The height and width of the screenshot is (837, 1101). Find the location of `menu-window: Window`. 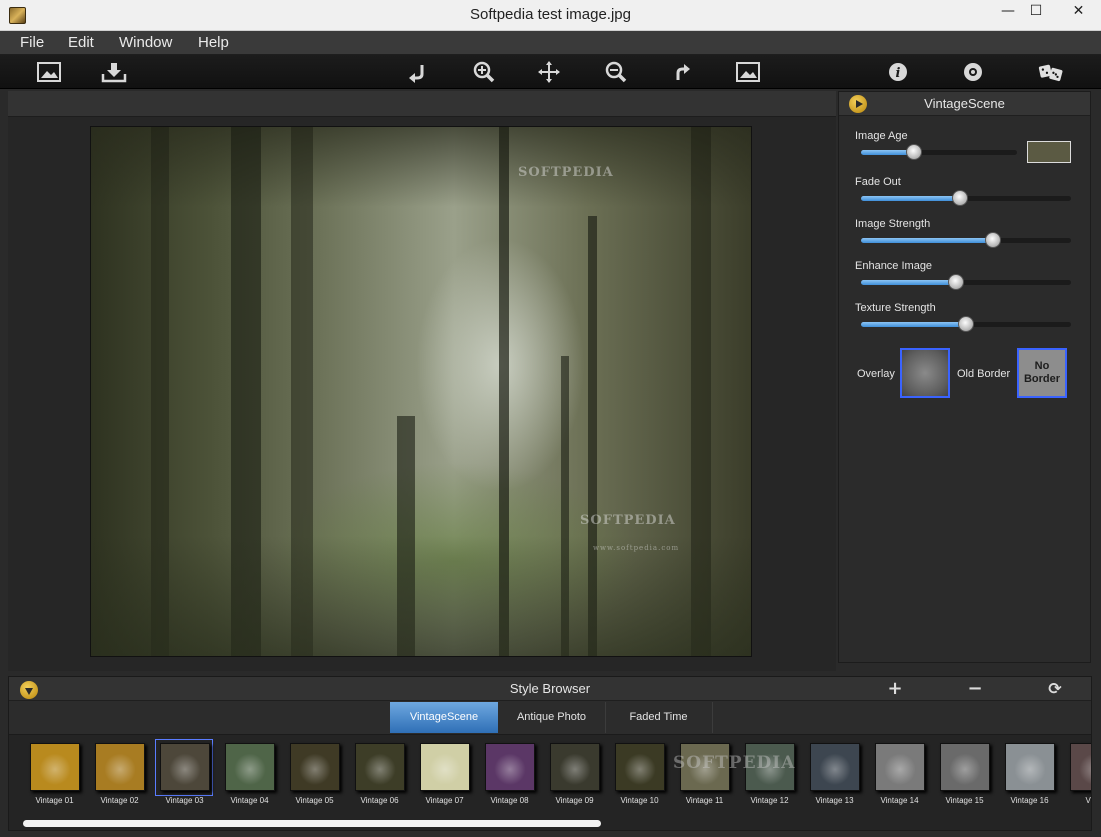

menu-window: Window is located at coordinates (145, 42).